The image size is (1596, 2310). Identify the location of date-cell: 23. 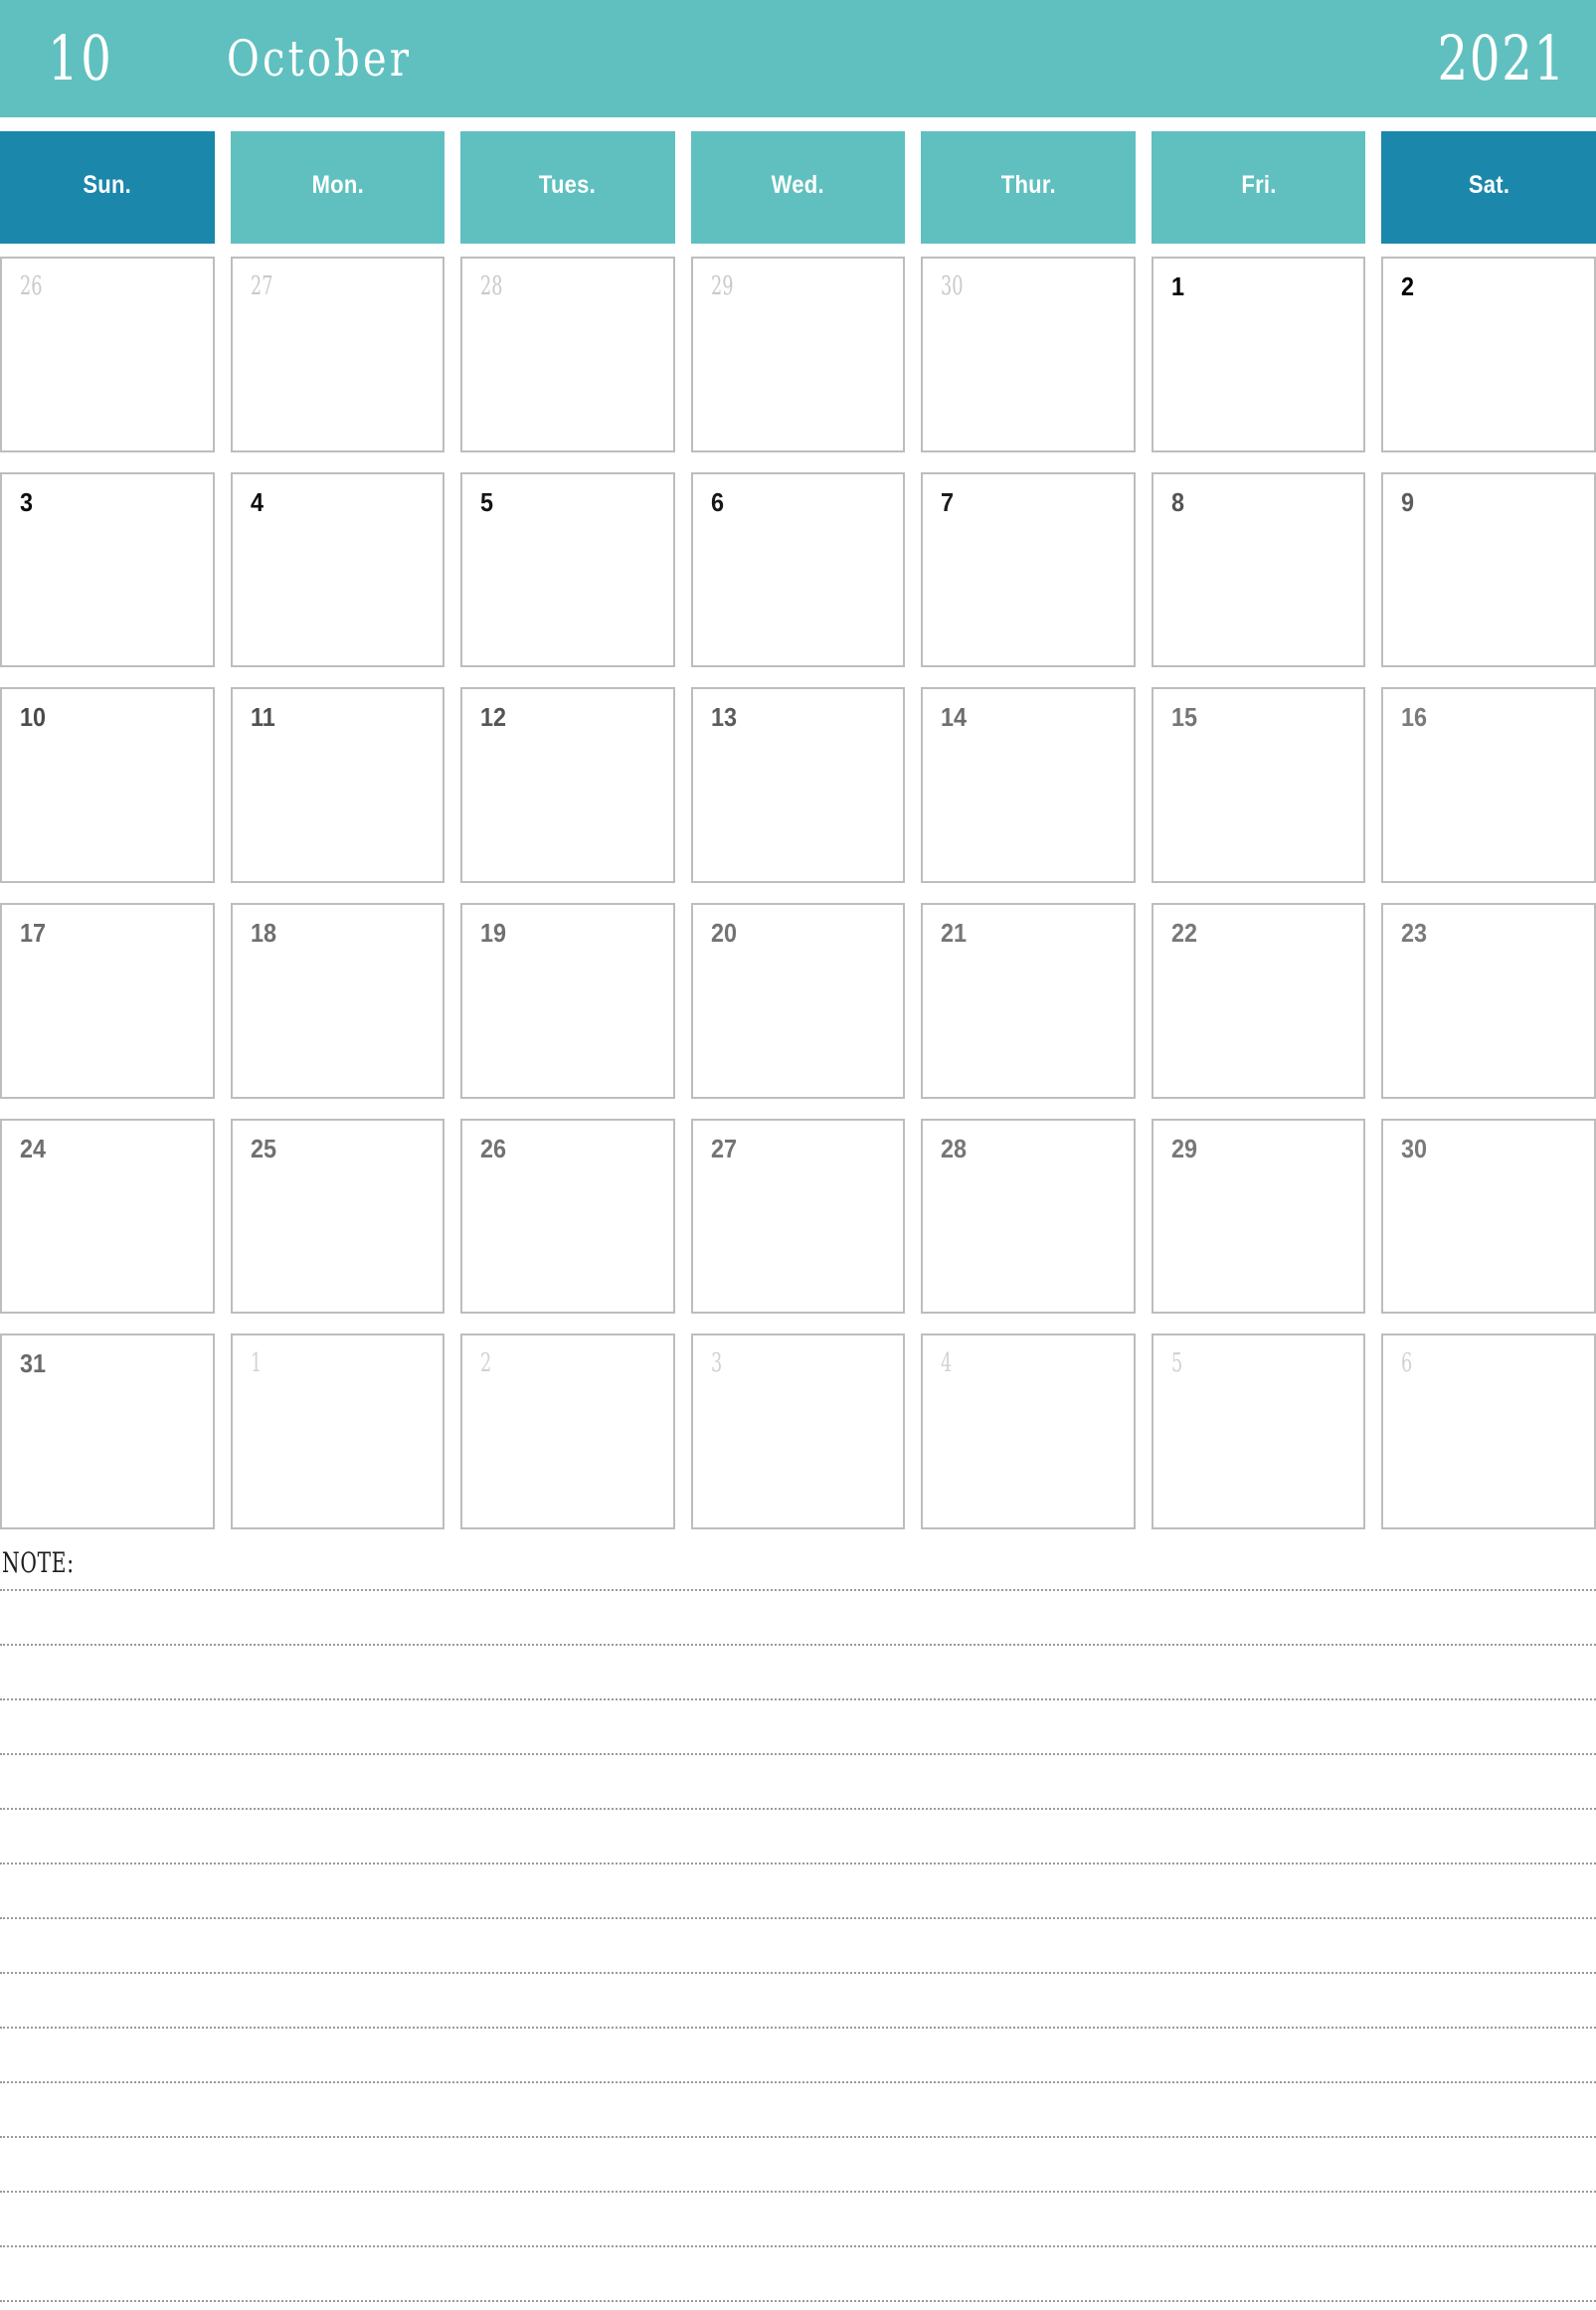
(1489, 1001).